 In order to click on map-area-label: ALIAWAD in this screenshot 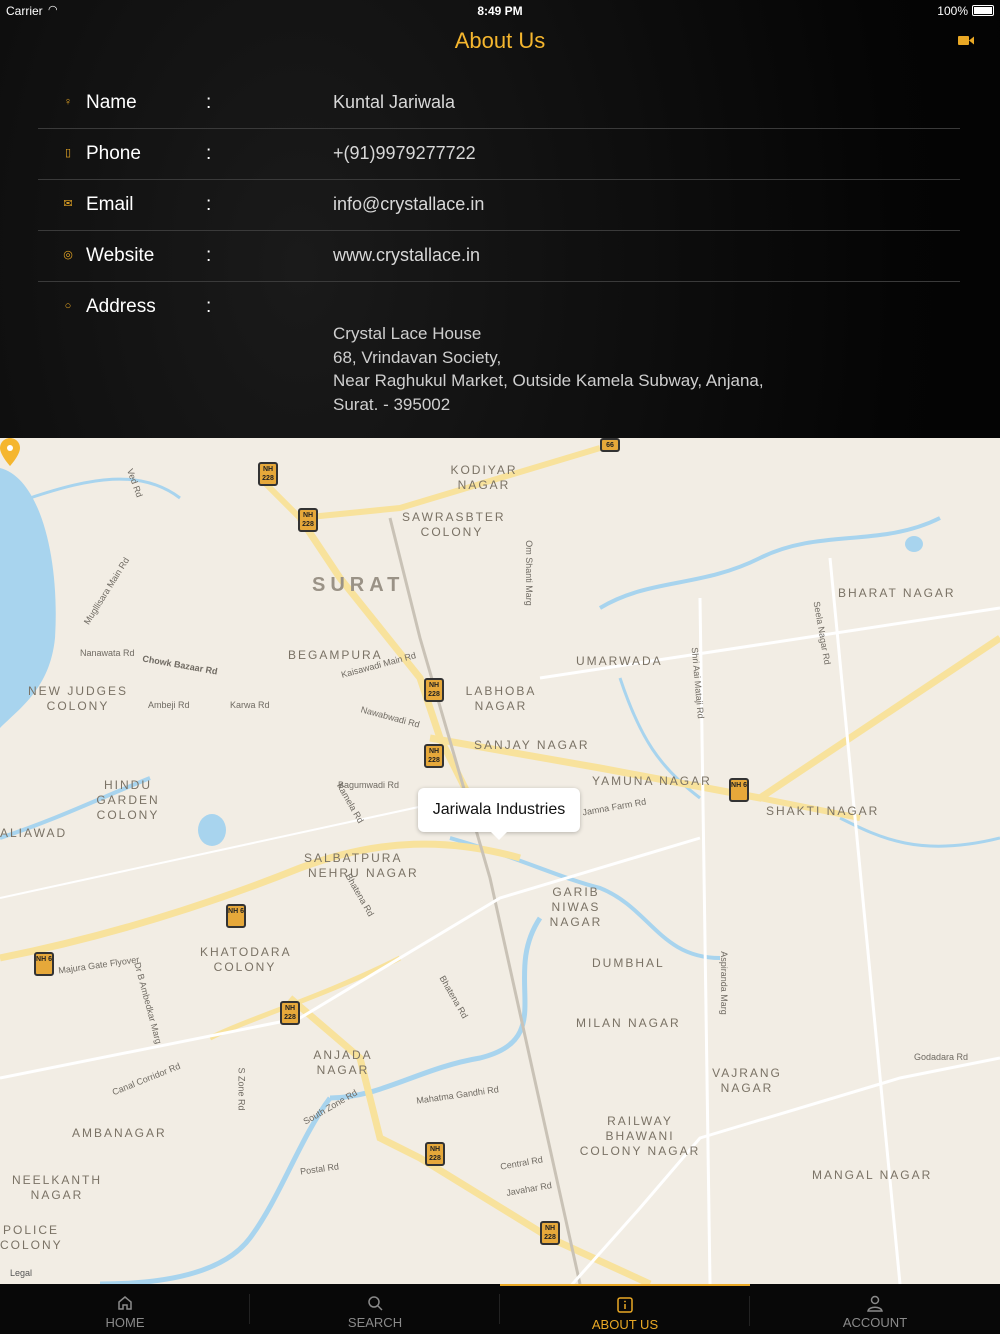, I will do `click(34, 833)`.